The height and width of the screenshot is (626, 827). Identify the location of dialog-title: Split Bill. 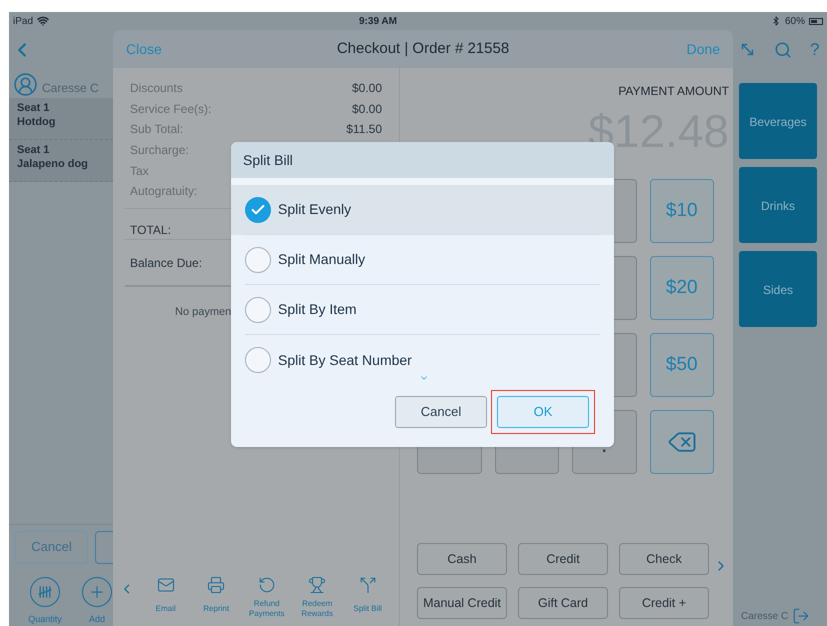
(268, 160).